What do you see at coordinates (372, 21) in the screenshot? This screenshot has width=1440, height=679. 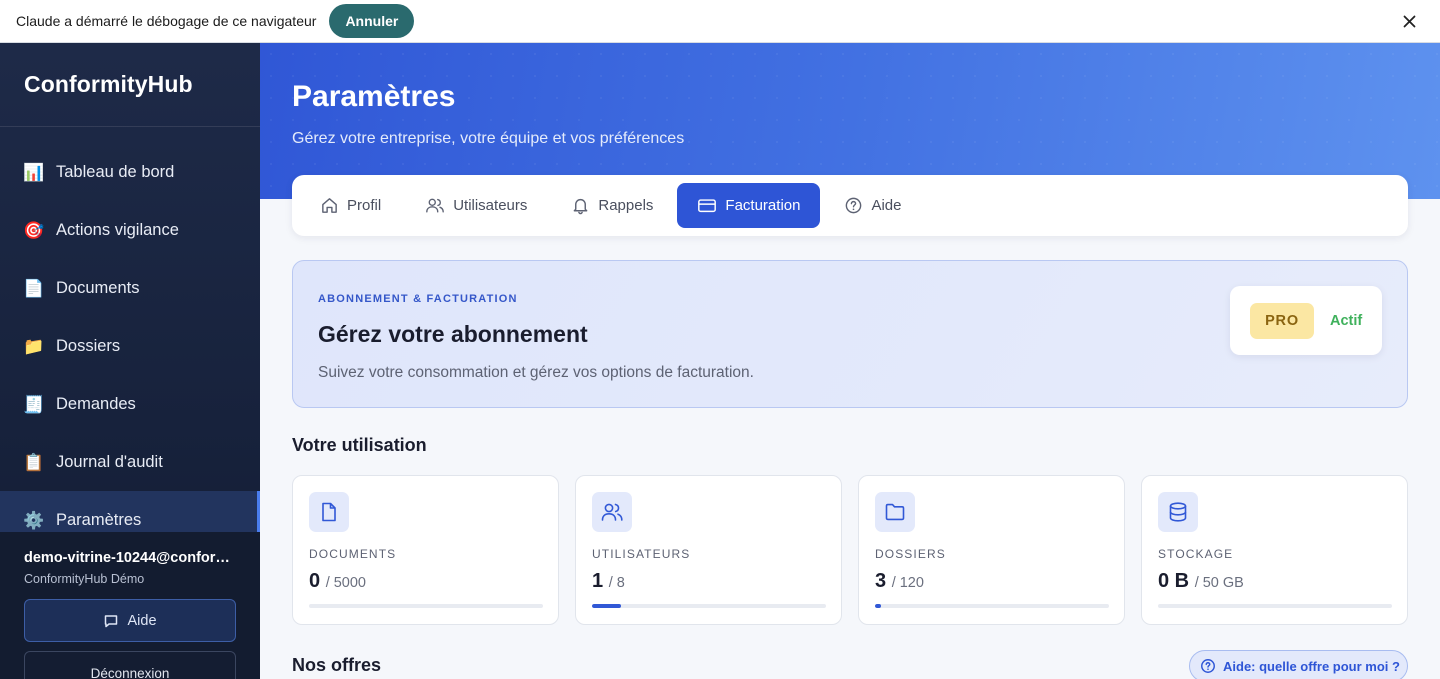 I see `cancel-debug-button: Annuler` at bounding box center [372, 21].